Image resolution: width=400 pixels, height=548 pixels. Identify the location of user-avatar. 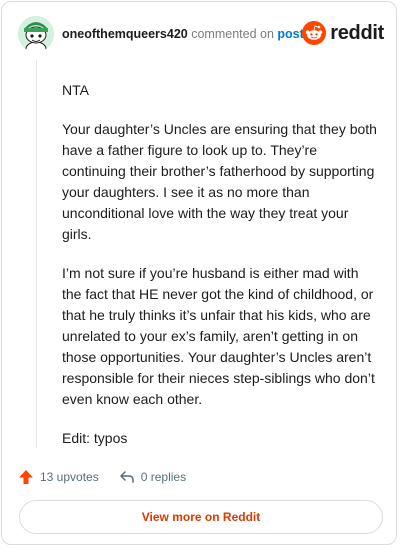
(36, 34).